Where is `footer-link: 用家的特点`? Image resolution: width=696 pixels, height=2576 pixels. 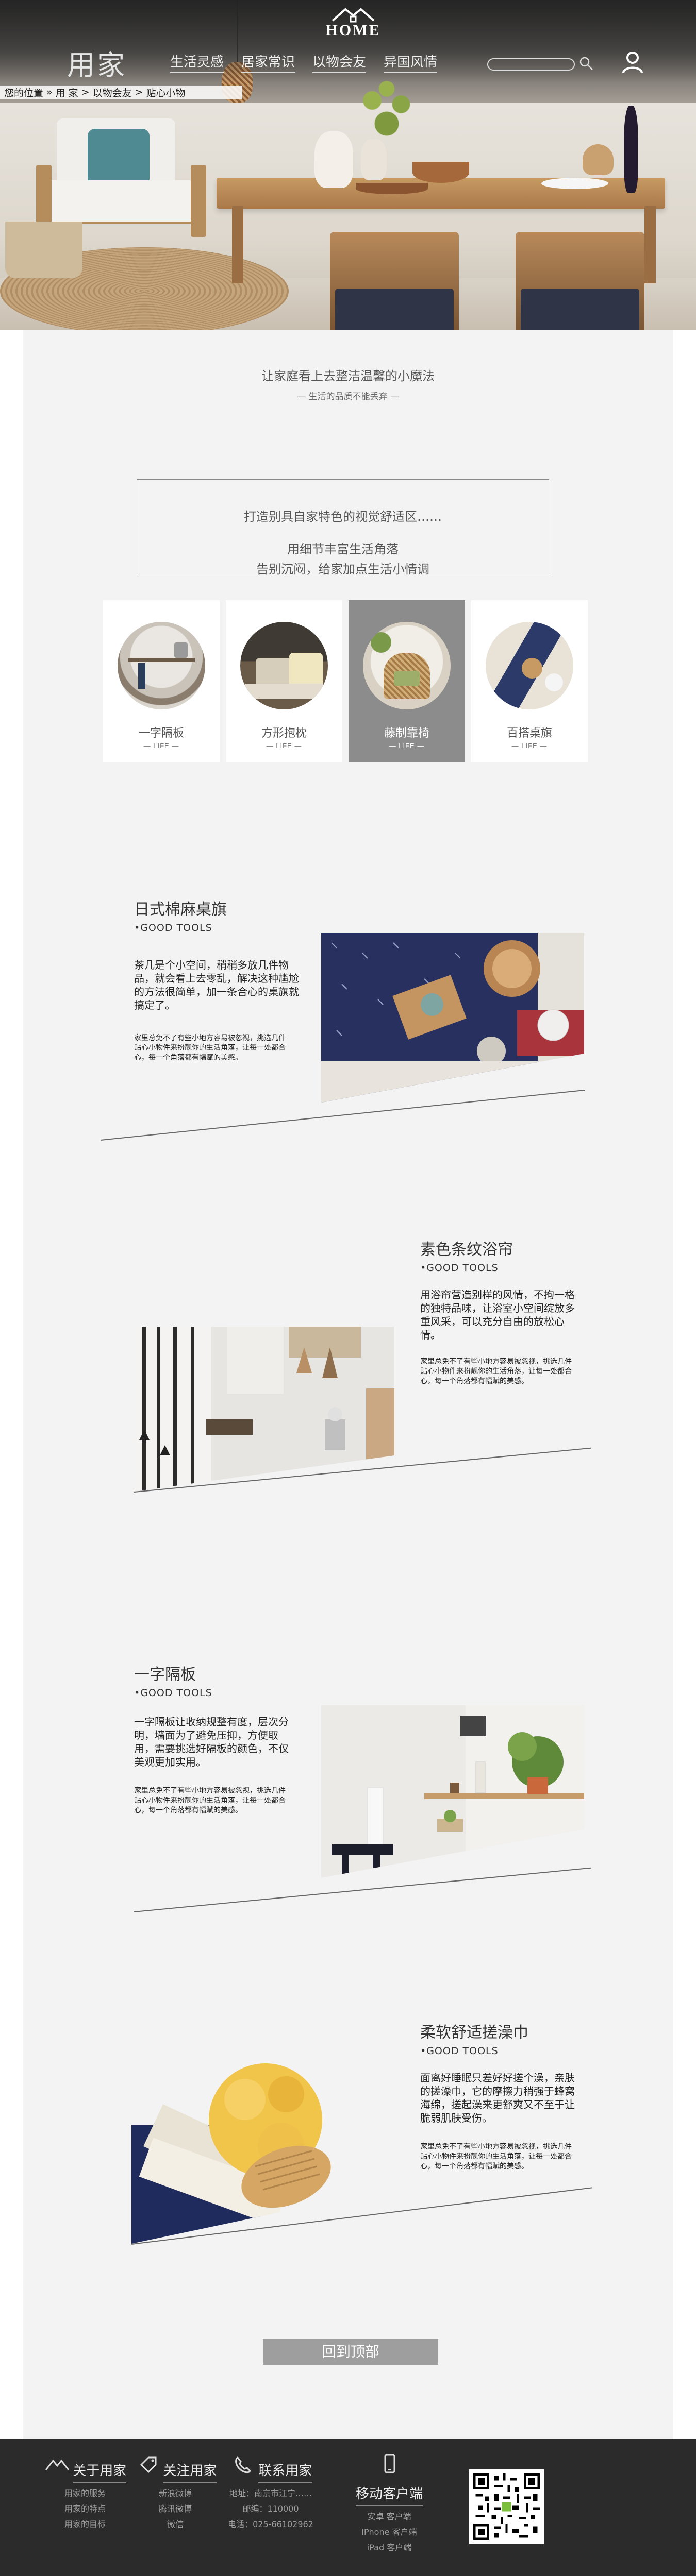
footer-link: 用家的特点 is located at coordinates (85, 2508).